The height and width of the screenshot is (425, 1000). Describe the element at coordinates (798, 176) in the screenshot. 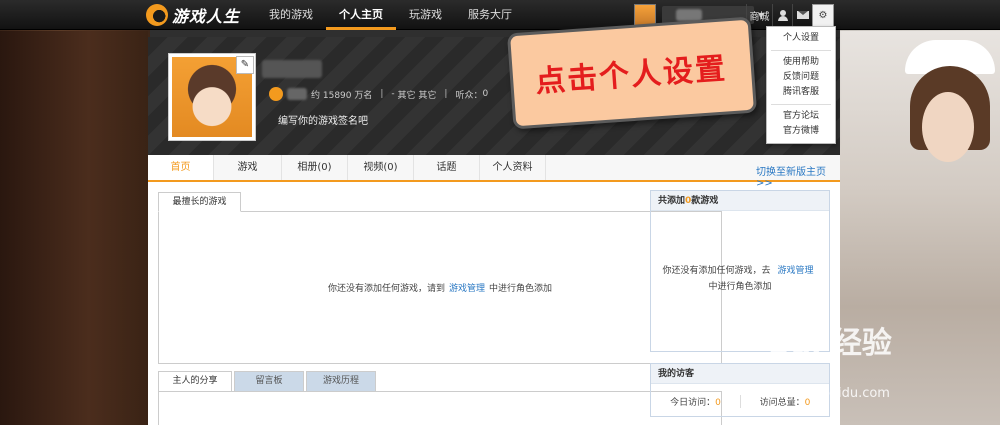

I see `switch-new-homepage-link: 切换至新版主页>>` at that location.